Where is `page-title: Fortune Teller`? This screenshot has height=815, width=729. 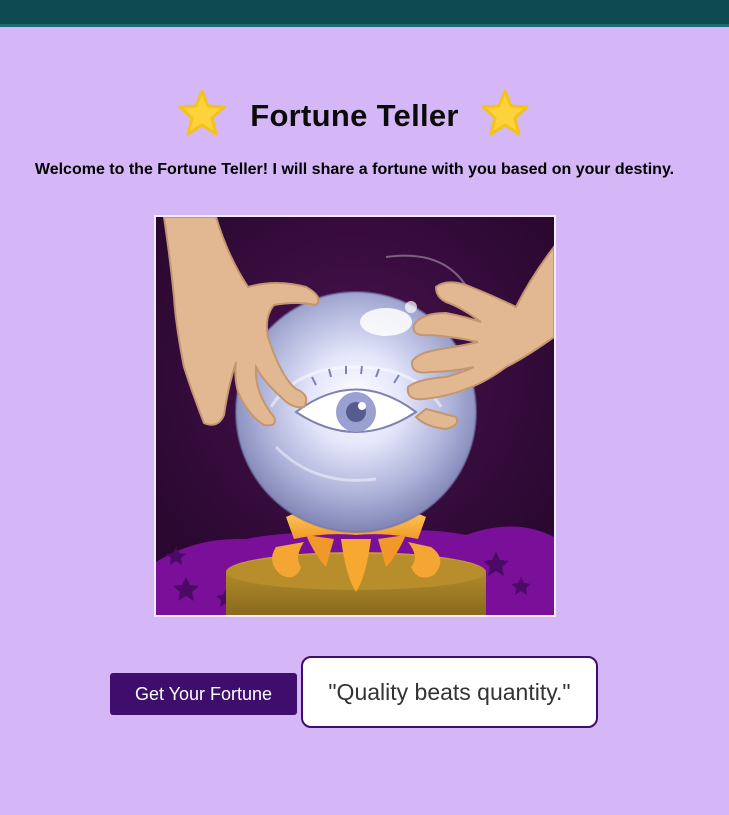
page-title: Fortune Teller is located at coordinates (354, 115).